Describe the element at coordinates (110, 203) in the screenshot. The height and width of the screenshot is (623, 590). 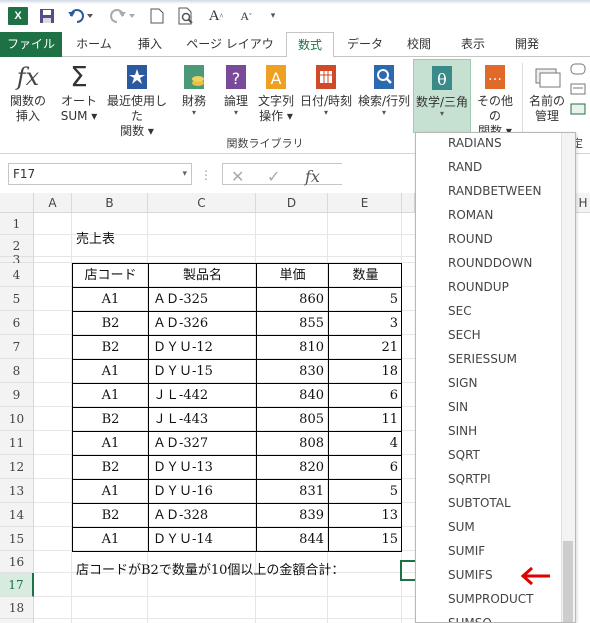
I see `column-header: B` at that location.